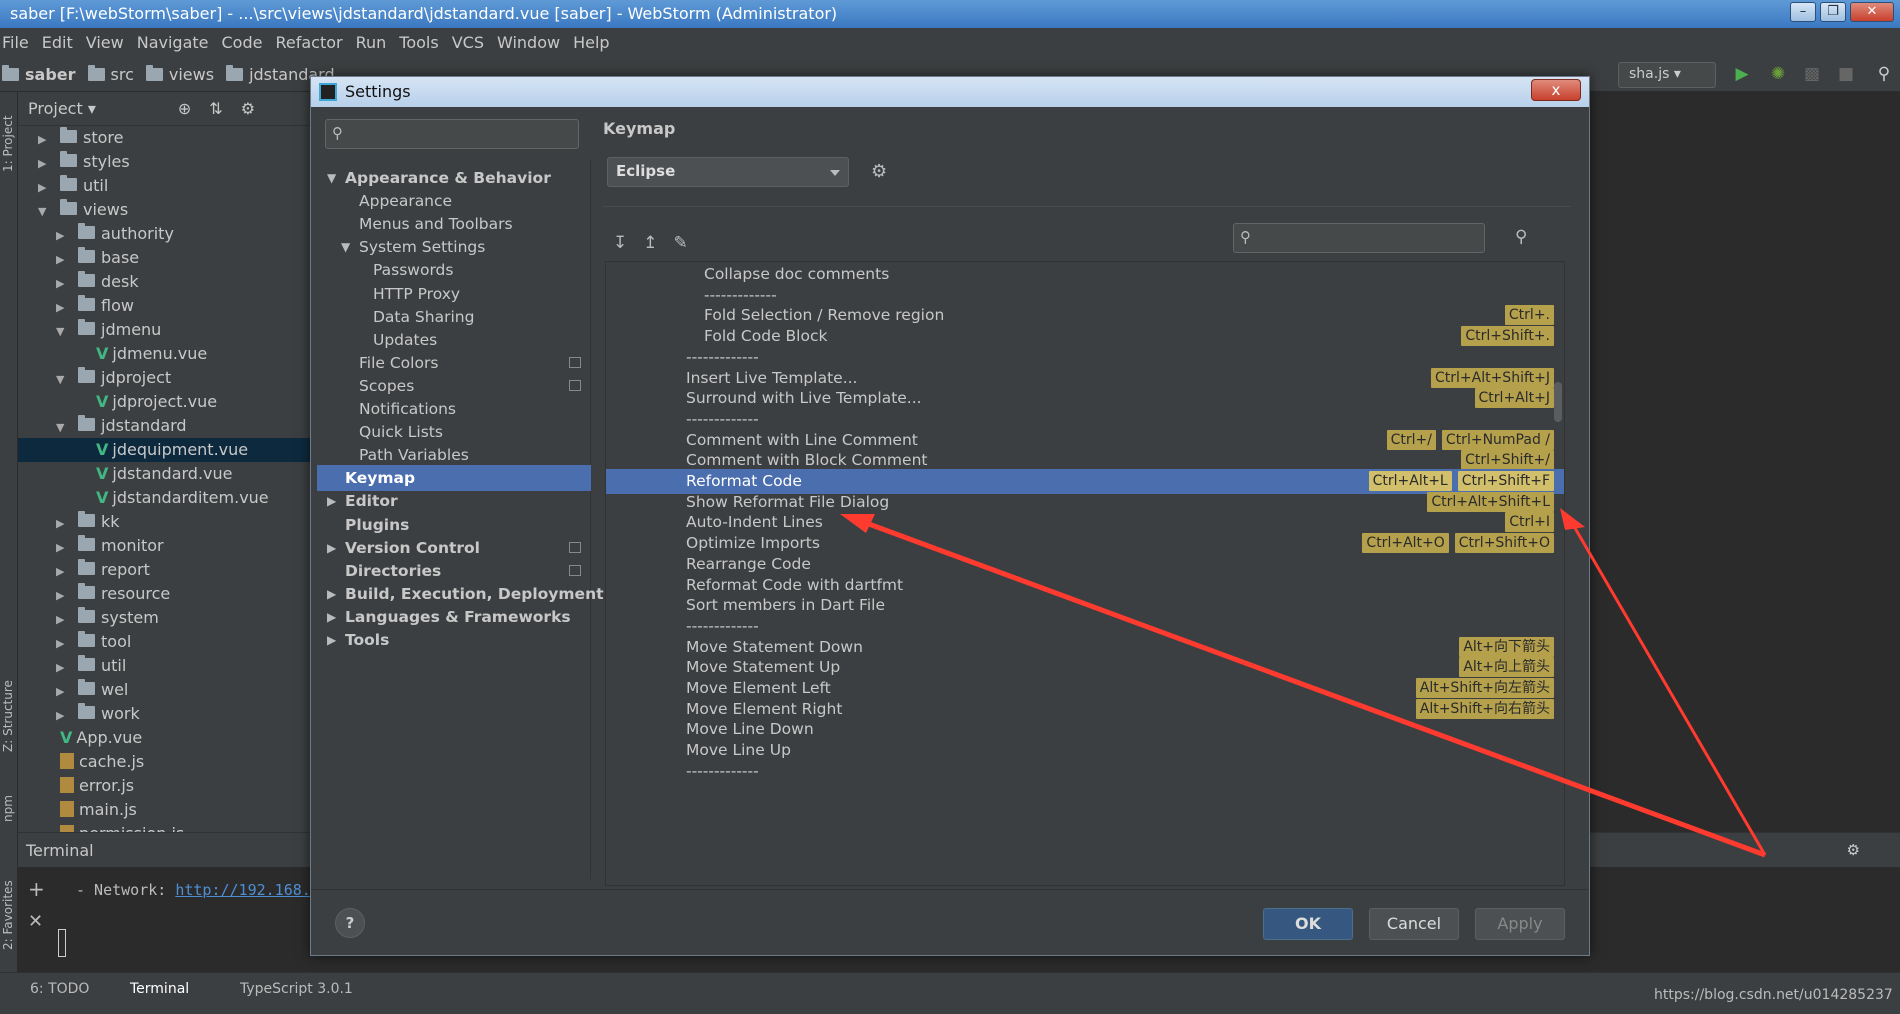 This screenshot has height=1014, width=1900. Describe the element at coordinates (454, 317) in the screenshot. I see `settings-nav-item: Data Sharing` at that location.